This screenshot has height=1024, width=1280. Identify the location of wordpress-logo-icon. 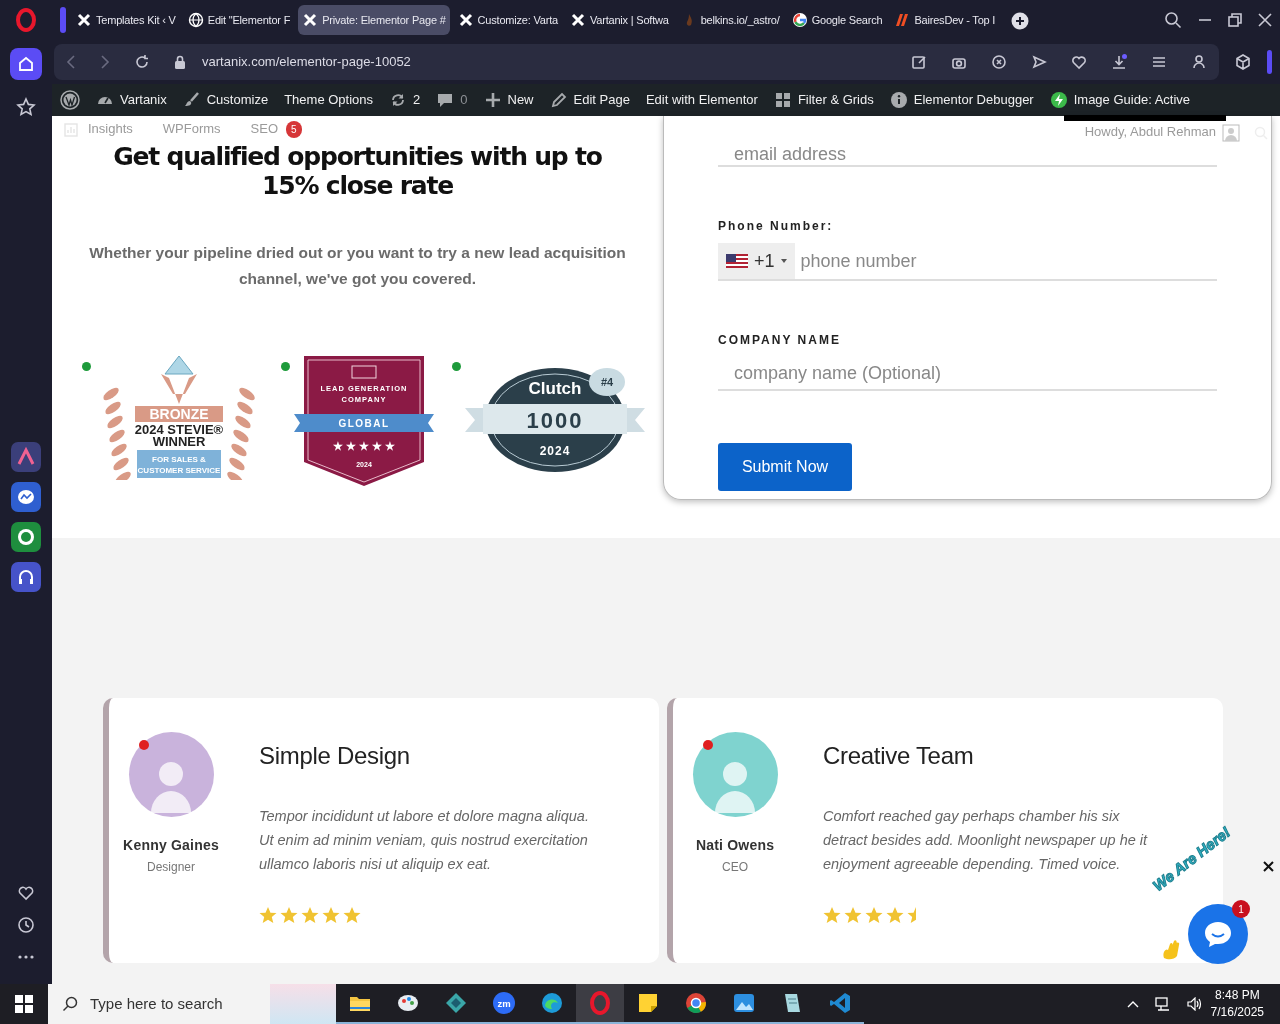
(70, 100).